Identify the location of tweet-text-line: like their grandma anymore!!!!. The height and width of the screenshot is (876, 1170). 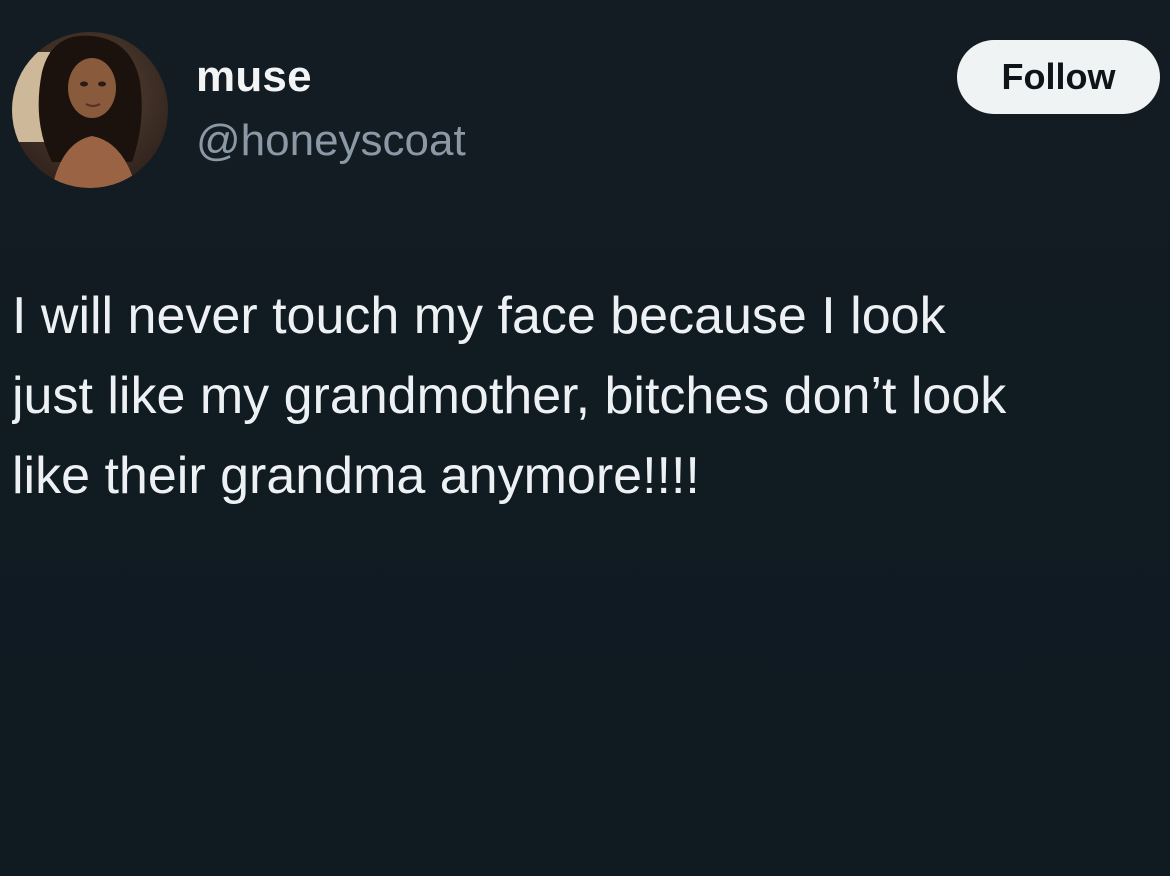
(356, 476).